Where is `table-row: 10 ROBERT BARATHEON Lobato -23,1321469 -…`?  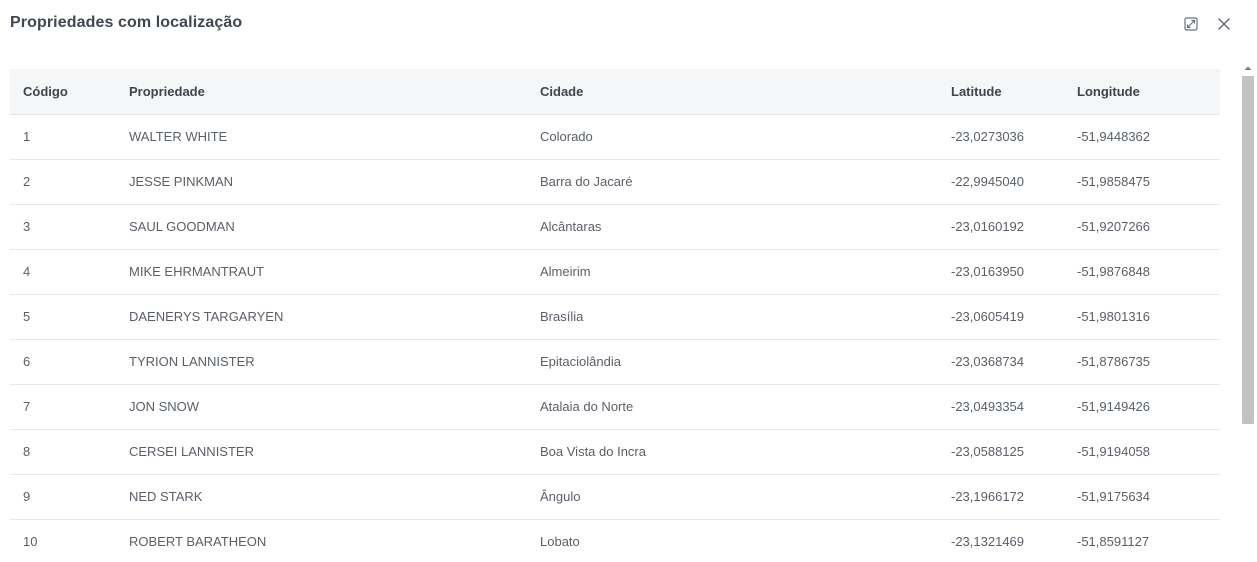 table-row: 10 ROBERT BARATHEON Lobato -23,1321469 -… is located at coordinates (615, 540).